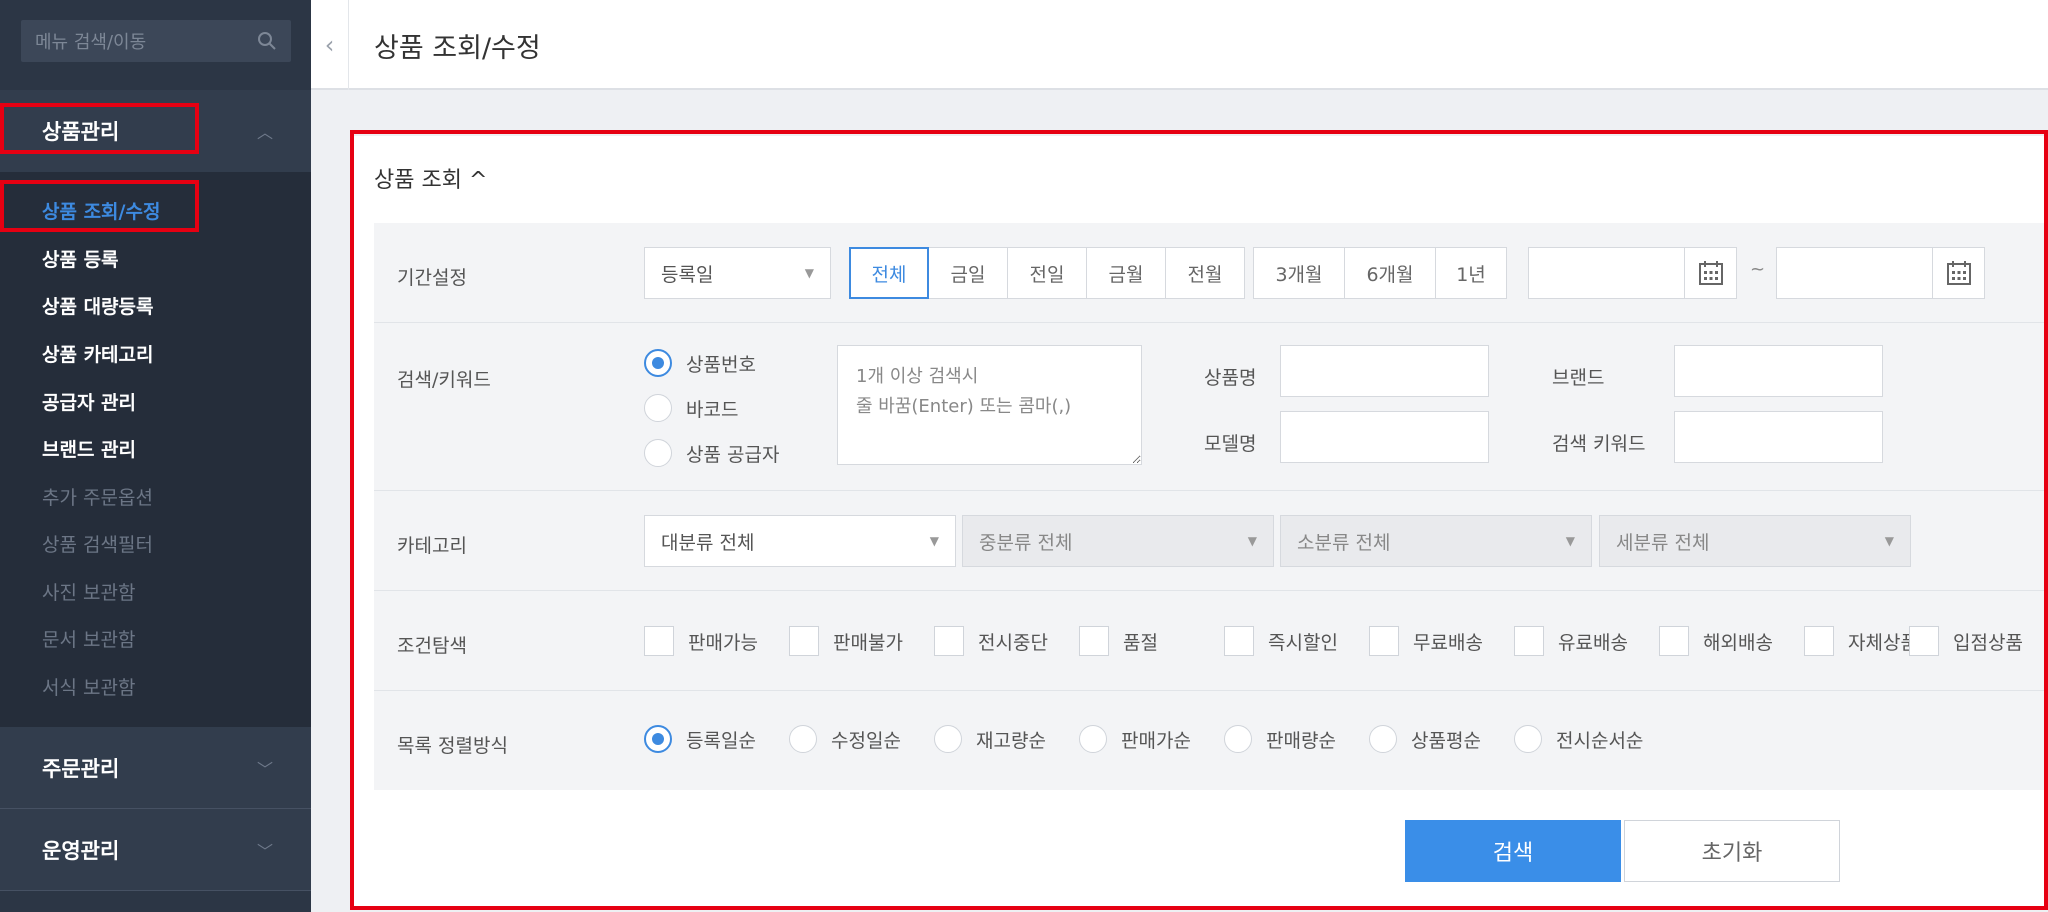 Image resolution: width=2048 pixels, height=912 pixels. Describe the element at coordinates (155, 768) in the screenshot. I see `menu-group-order: 주문관리 ﹀` at that location.